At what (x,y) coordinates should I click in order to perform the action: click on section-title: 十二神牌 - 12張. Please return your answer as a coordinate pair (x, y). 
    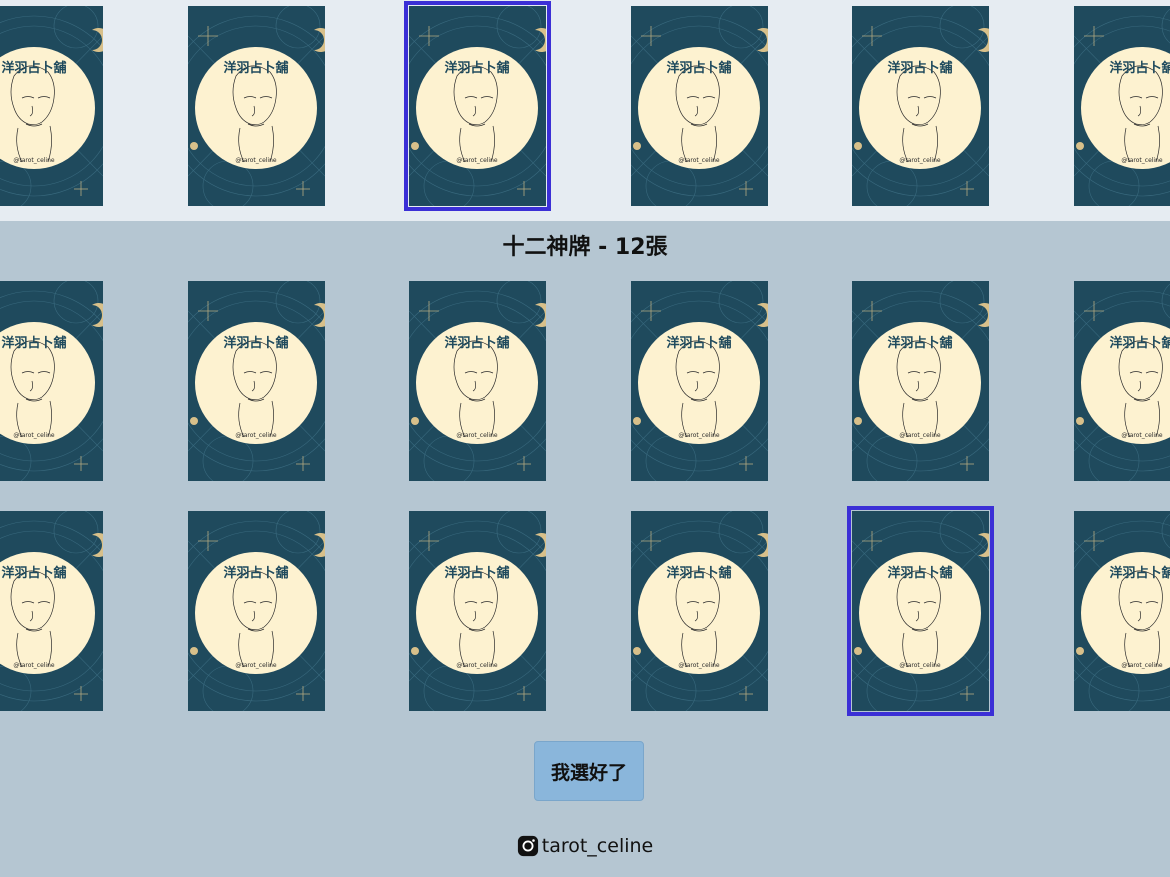
    Looking at the image, I should click on (585, 247).